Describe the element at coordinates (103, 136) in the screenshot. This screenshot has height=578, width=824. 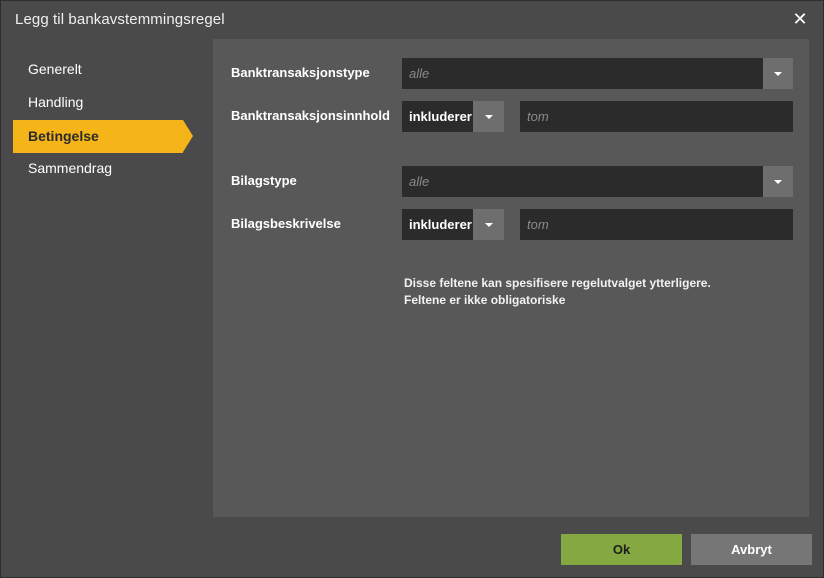
I see `sidebar-item-betingelse: Betingelse` at that location.